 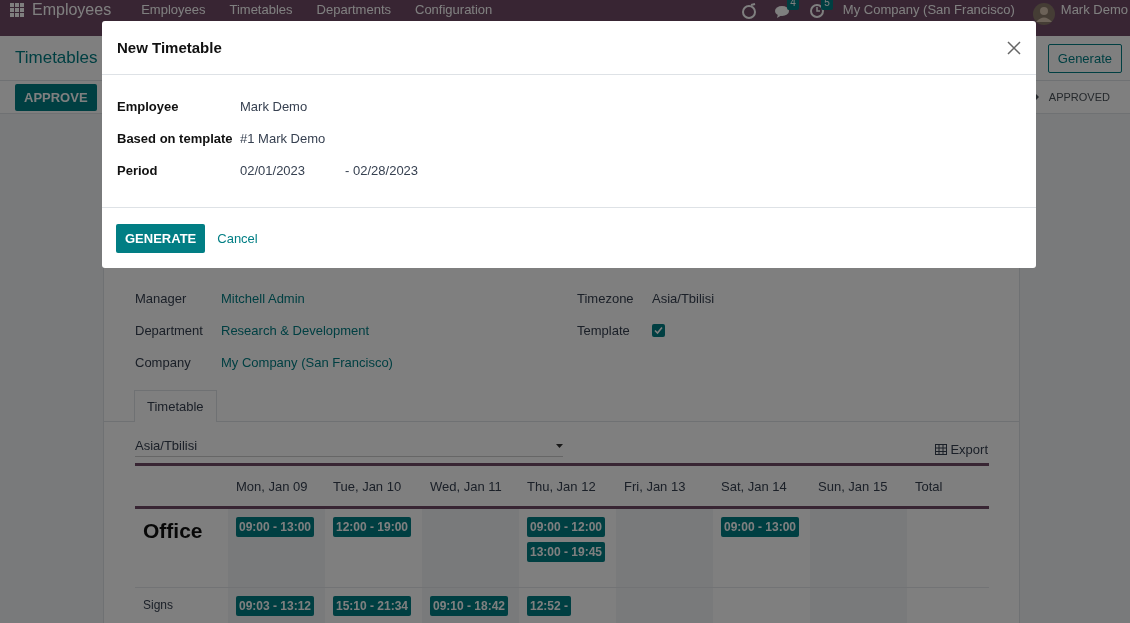 I want to click on date-field: 02/01/2023, so click(x=273, y=170).